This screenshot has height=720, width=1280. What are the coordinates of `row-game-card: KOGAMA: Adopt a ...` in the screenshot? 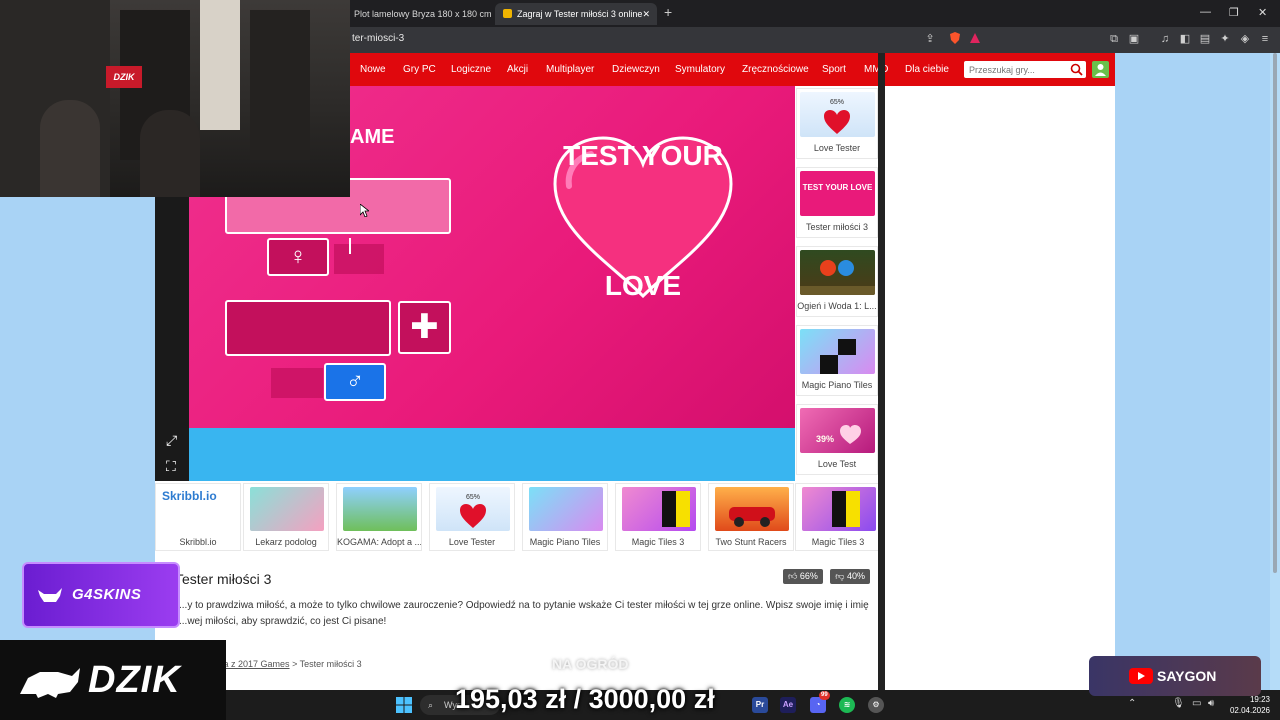 It's located at (379, 517).